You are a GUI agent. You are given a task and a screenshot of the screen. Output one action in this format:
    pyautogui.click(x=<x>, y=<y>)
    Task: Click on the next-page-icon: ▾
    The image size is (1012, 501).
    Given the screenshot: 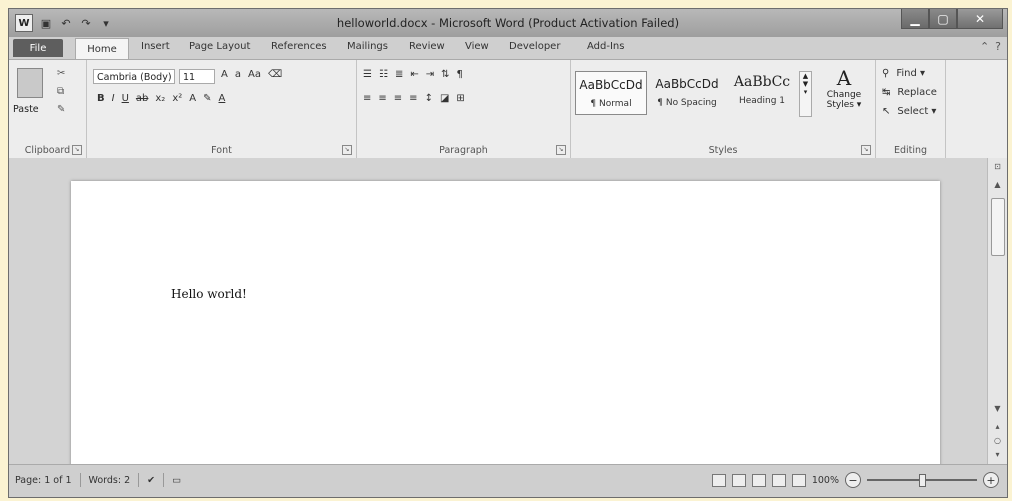 What is the action you would take?
    pyautogui.click(x=997, y=454)
    